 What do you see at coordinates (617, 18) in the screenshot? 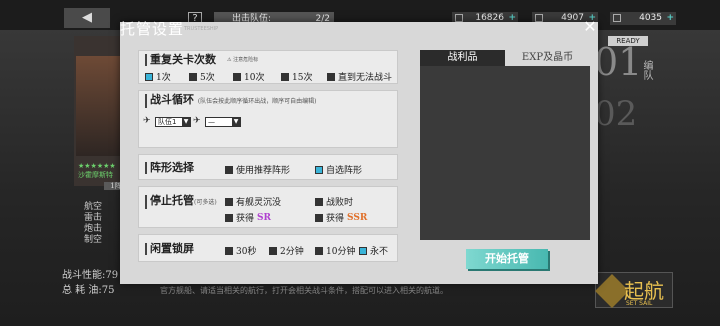
I see `ration-icon` at bounding box center [617, 18].